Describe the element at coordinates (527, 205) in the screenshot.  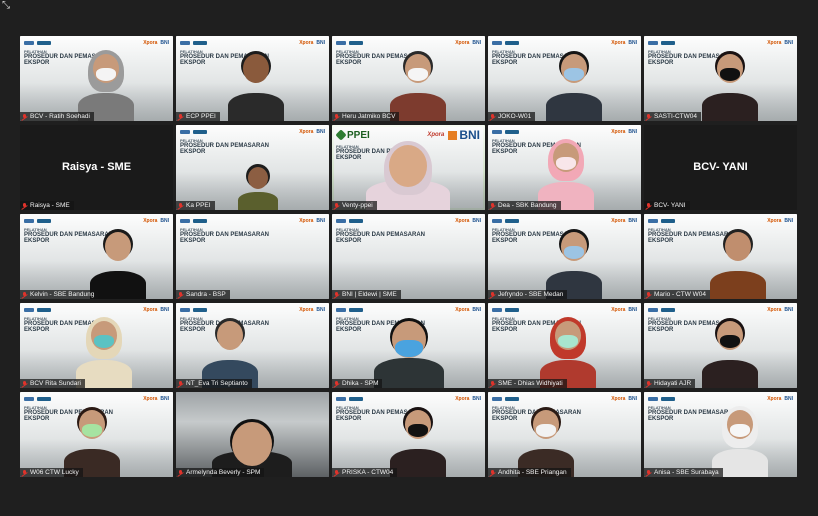
I see `participant-name: Dea - SBK Bandung` at that location.